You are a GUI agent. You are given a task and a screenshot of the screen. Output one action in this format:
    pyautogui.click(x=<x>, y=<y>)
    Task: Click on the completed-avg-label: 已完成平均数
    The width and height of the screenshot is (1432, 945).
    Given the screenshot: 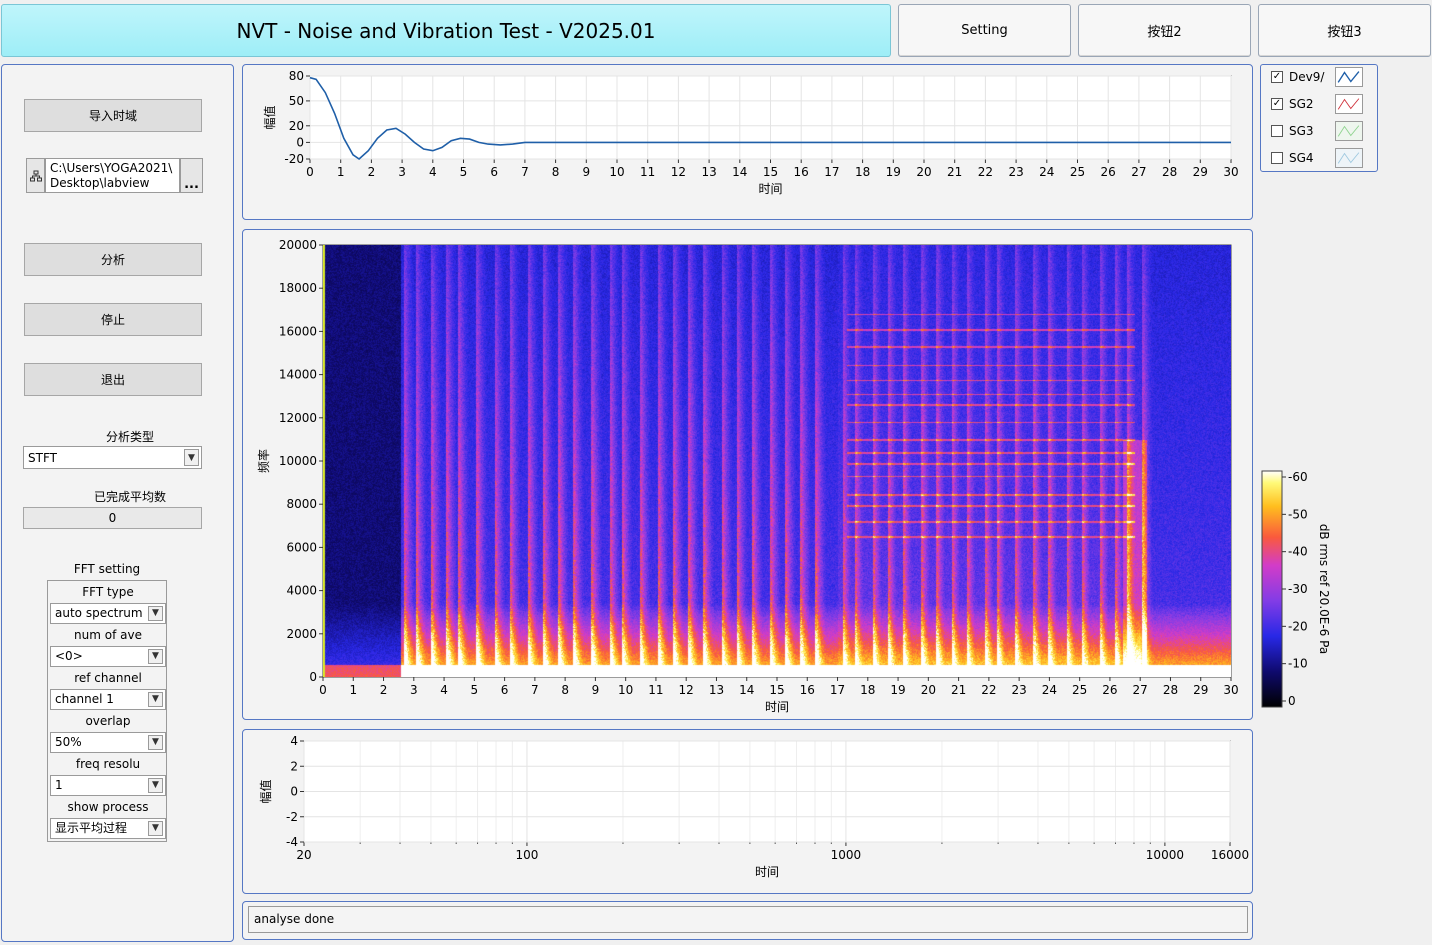 What is the action you would take?
    pyautogui.click(x=129, y=497)
    